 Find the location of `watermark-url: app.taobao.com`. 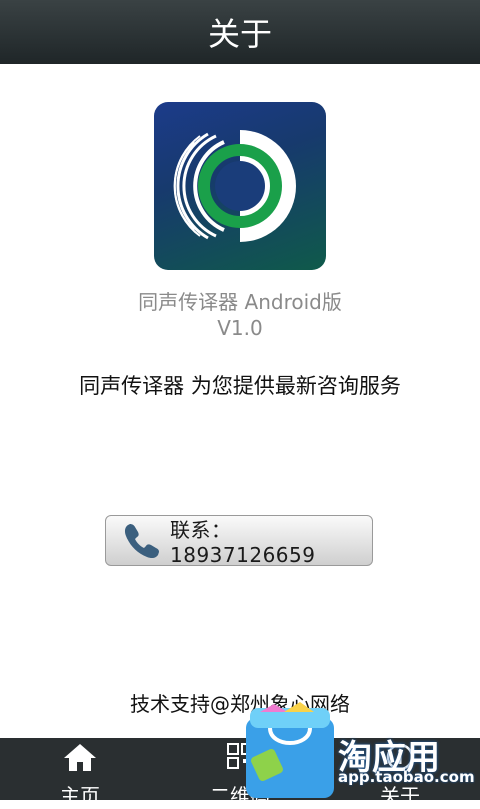

watermark-url: app.taobao.com is located at coordinates (406, 777).